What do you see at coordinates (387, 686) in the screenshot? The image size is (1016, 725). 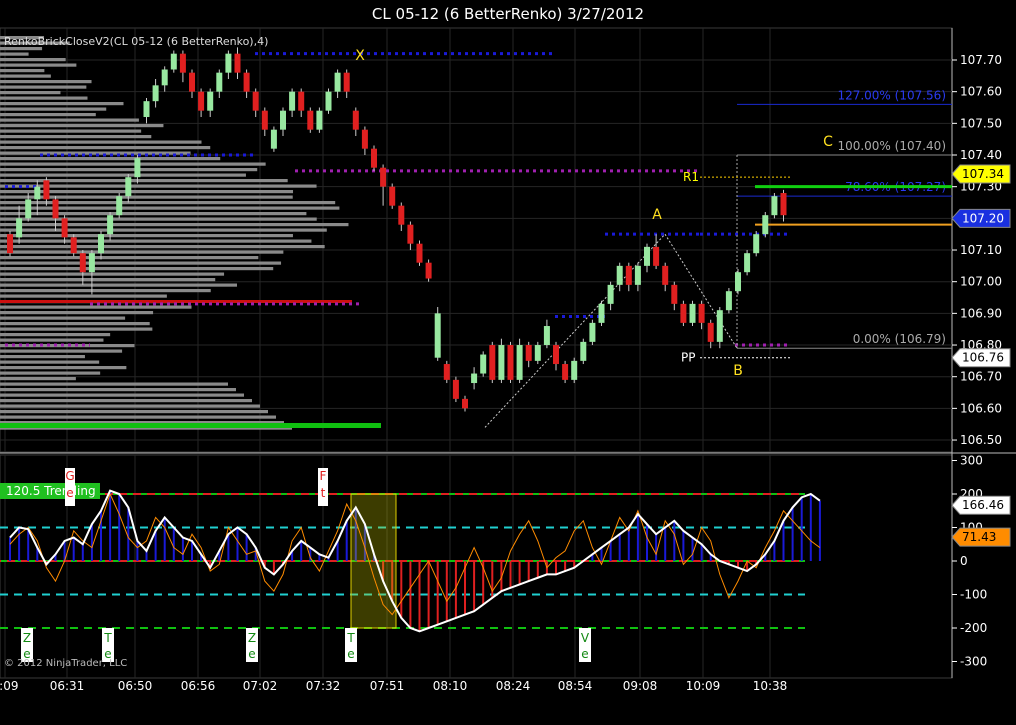 I see `x-tick-label: 07:51` at bounding box center [387, 686].